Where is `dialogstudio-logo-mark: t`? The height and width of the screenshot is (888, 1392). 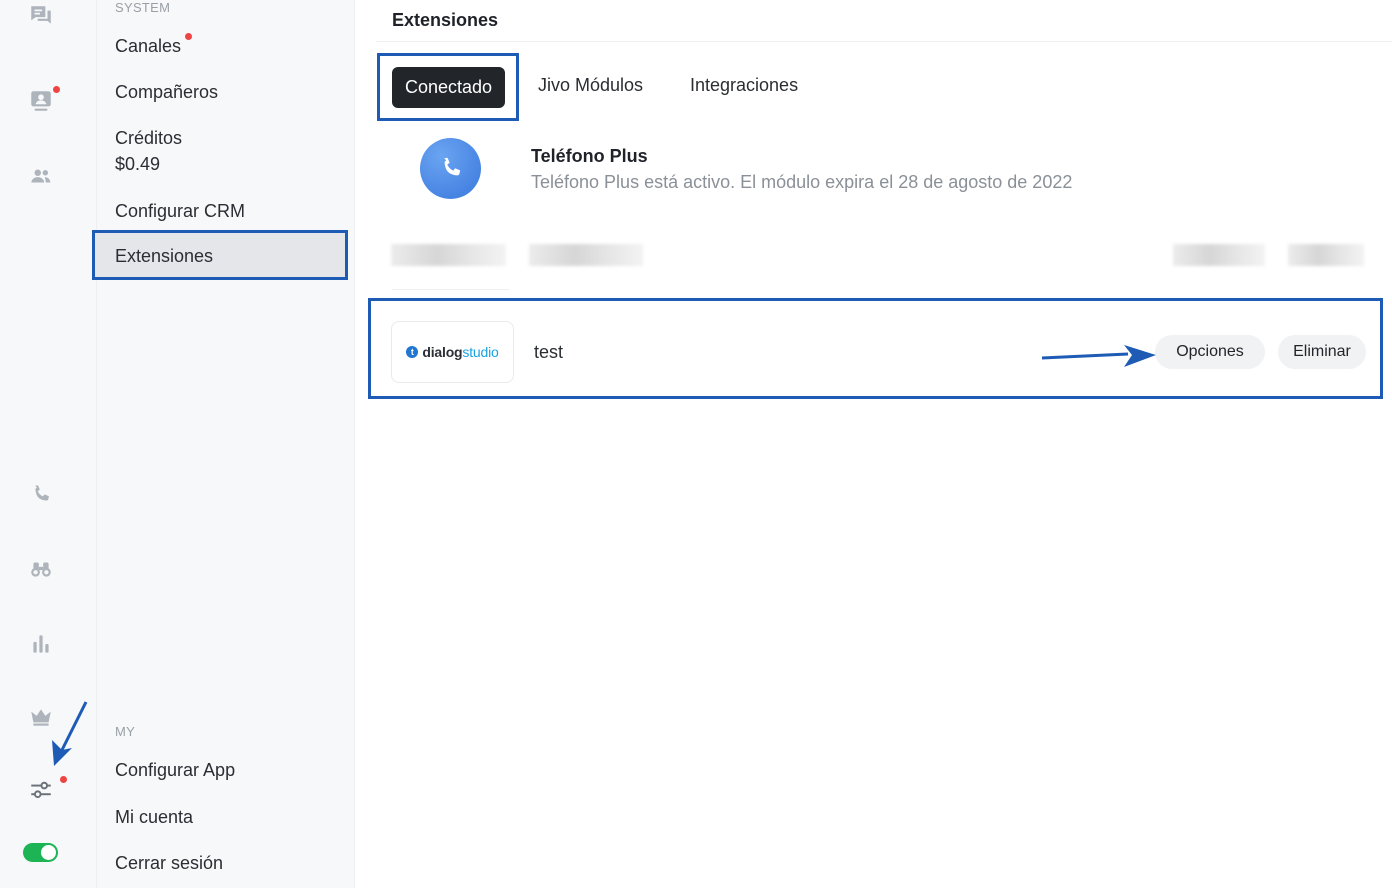
dialogstudio-logo-mark: t is located at coordinates (412, 352).